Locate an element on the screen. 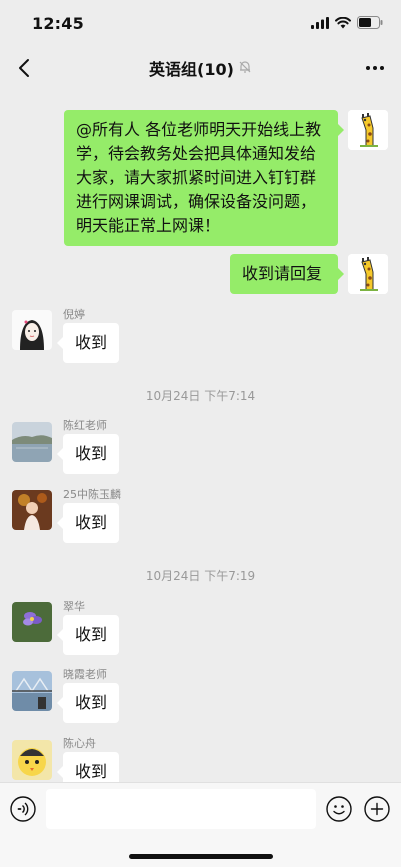 Image resolution: width=401 pixels, height=867 pixels. emoji-icon is located at coordinates (339, 809).